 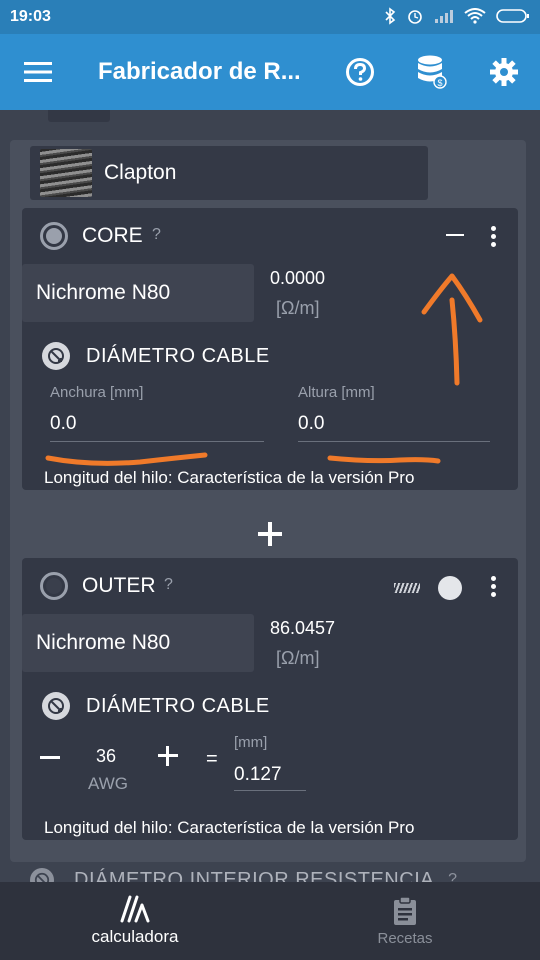 What do you see at coordinates (212, 759) in the screenshot?
I see `equals-sign: =` at bounding box center [212, 759].